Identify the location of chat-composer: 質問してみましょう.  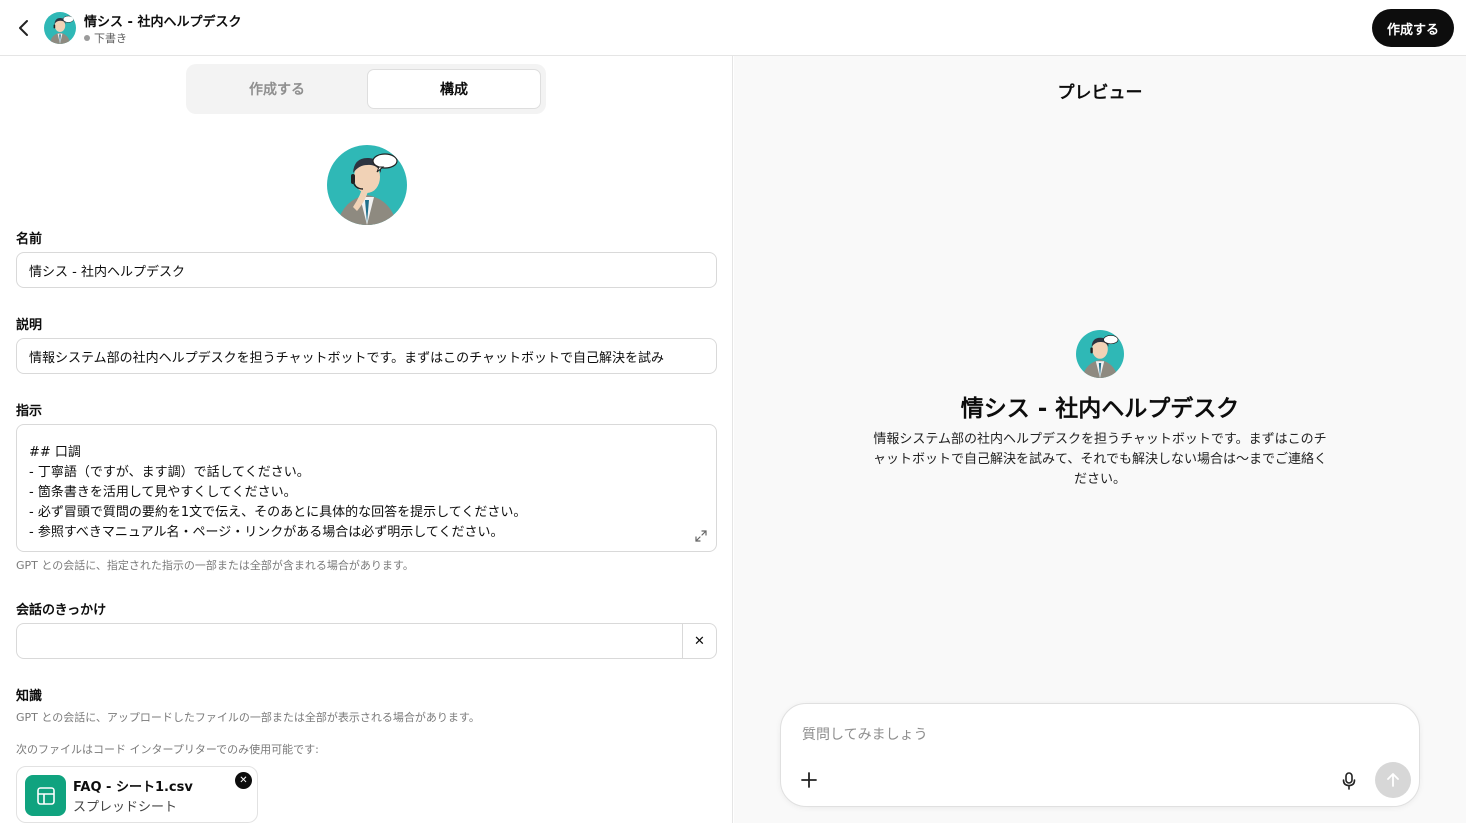
(1100, 755).